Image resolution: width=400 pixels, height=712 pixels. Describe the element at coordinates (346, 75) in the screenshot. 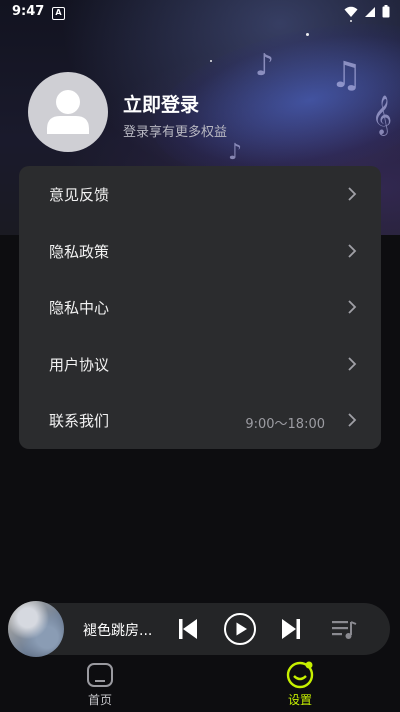

I see `music-note-decoration: ♫` at that location.